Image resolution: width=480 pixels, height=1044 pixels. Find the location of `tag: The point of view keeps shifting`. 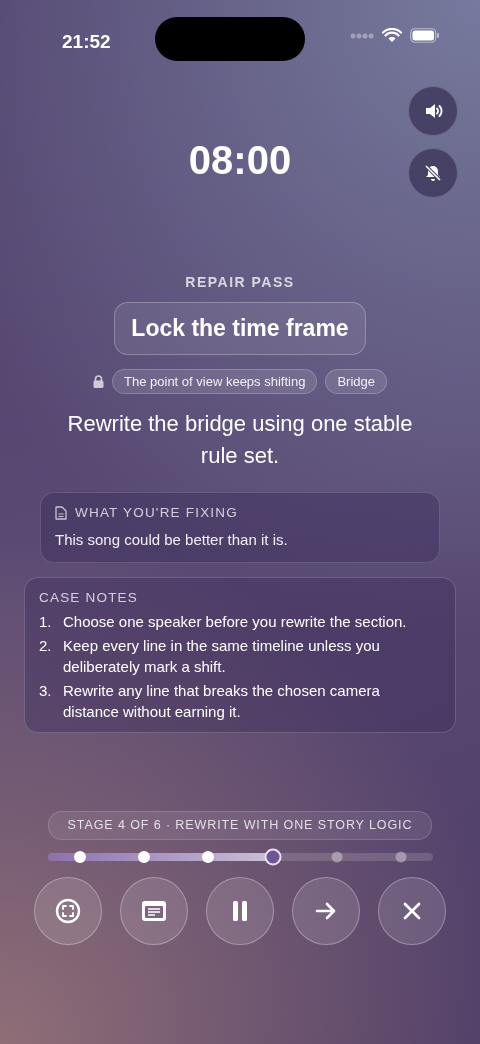

tag: The point of view keeps shifting is located at coordinates (215, 381).